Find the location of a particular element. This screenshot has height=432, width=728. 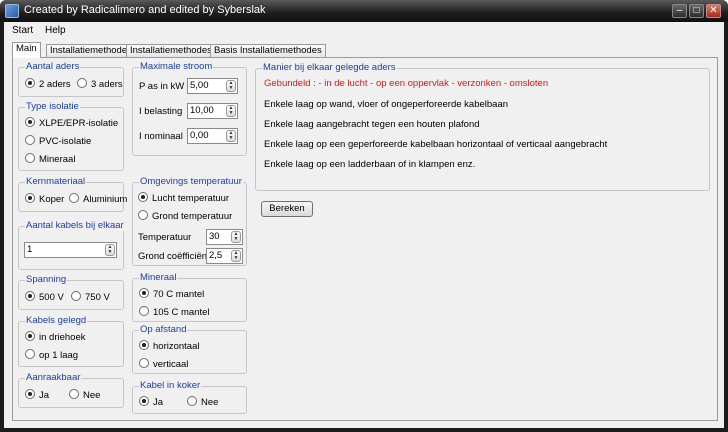

spanning-label: Spanning is located at coordinates (46, 279).